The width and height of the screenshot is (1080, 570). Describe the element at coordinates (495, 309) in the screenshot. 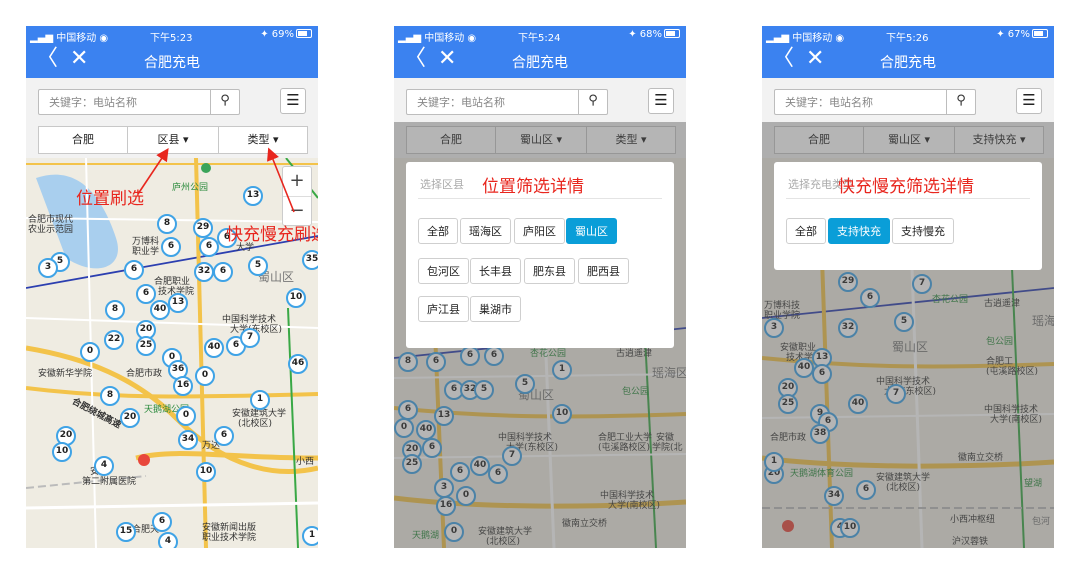

I see `option-chip: 巢湖市` at that location.